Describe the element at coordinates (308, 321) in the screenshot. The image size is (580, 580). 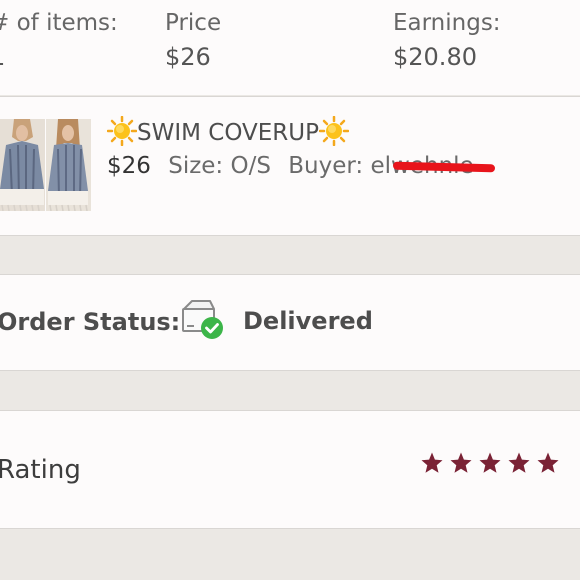
I see `order-status-value: Delivered` at that location.